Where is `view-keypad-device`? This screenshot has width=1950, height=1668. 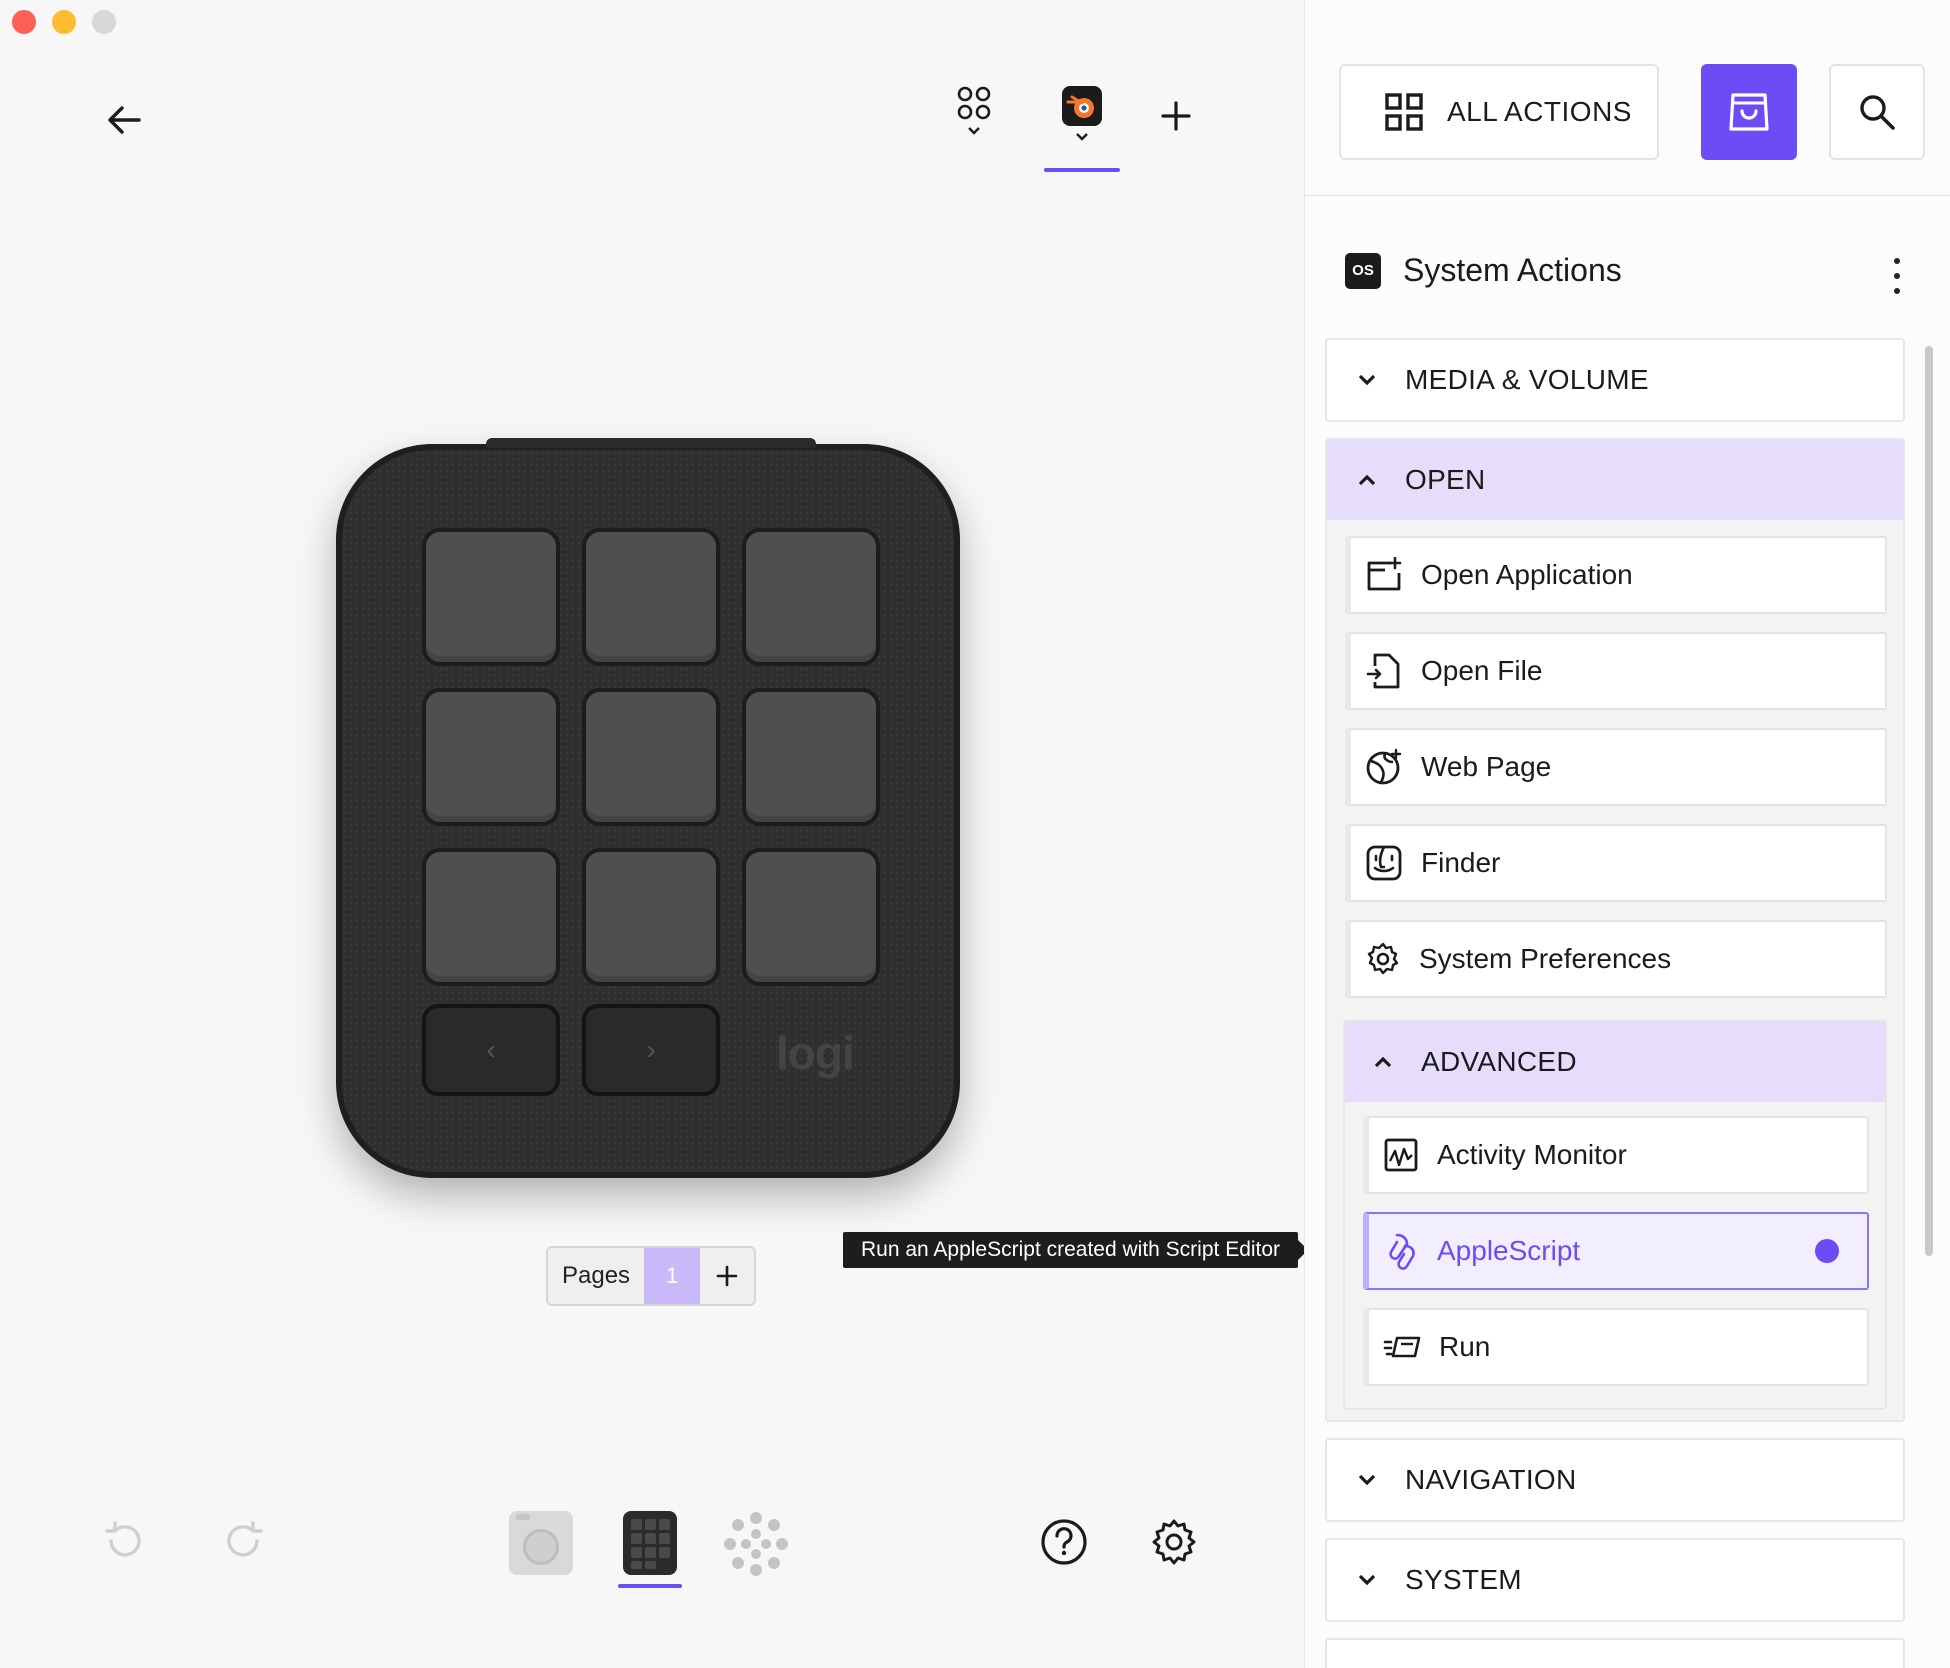
view-keypad-device is located at coordinates (650, 1549).